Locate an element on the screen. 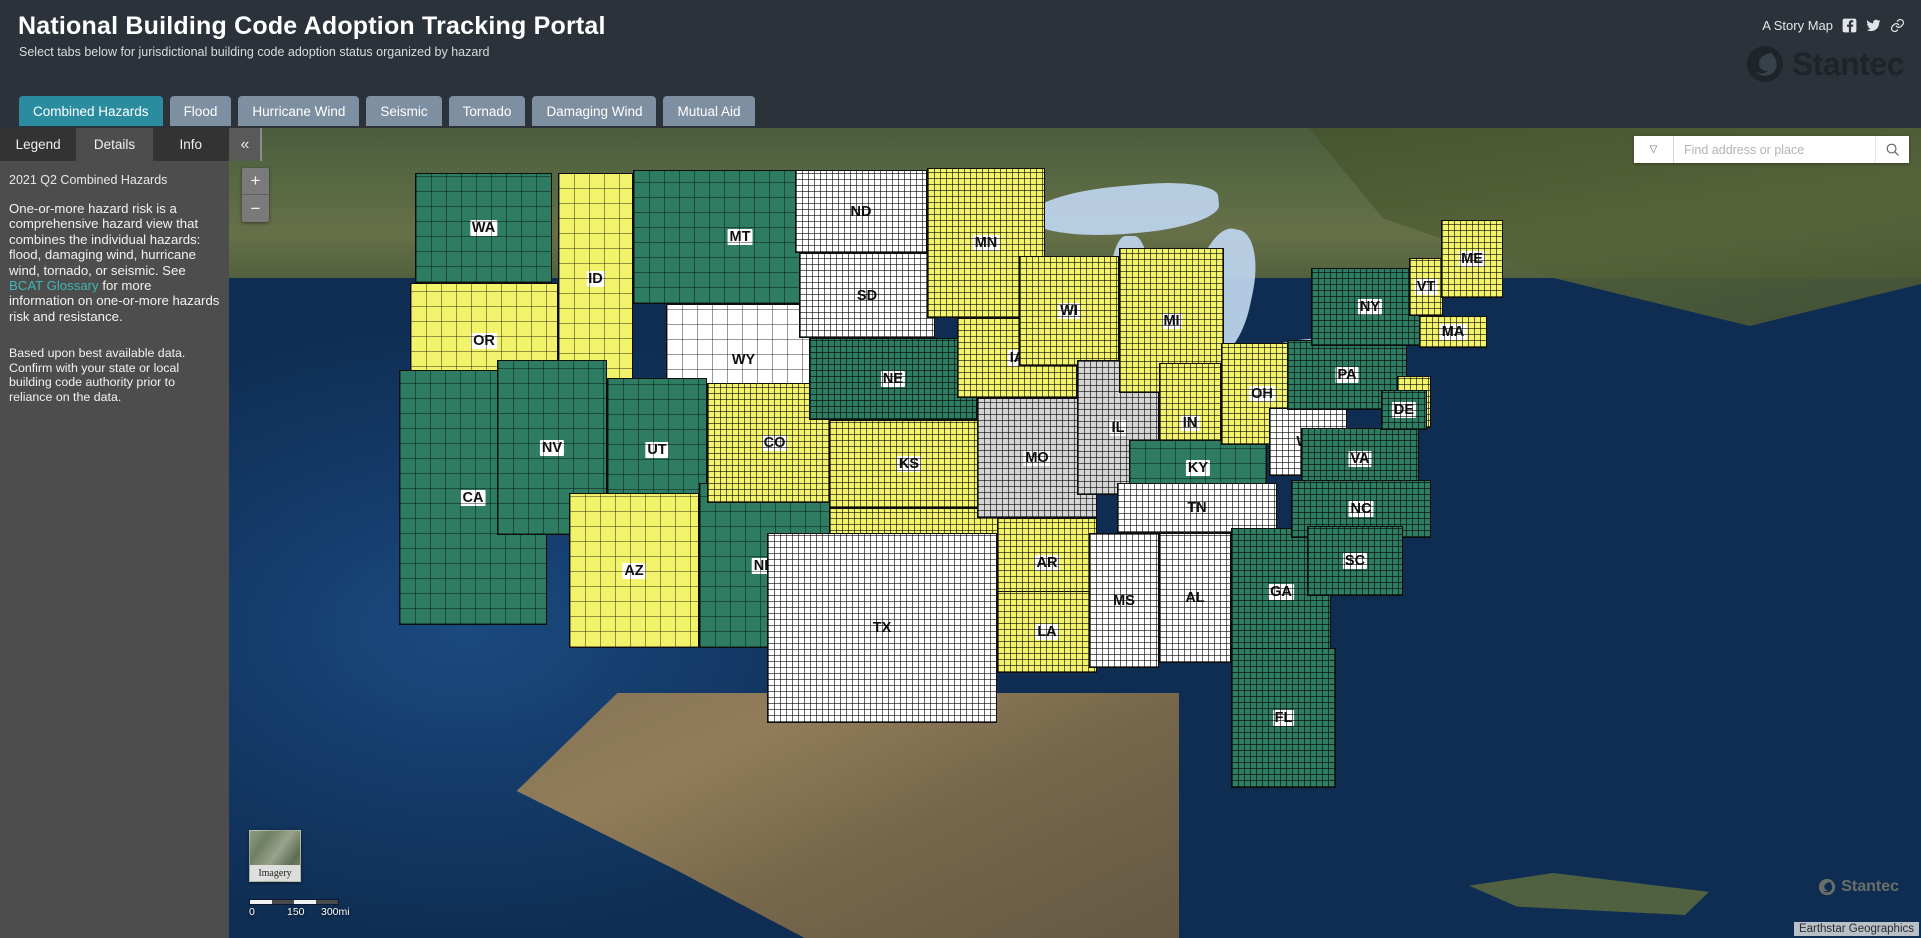  scale-bar: 0 150 300mi is located at coordinates (306, 909).